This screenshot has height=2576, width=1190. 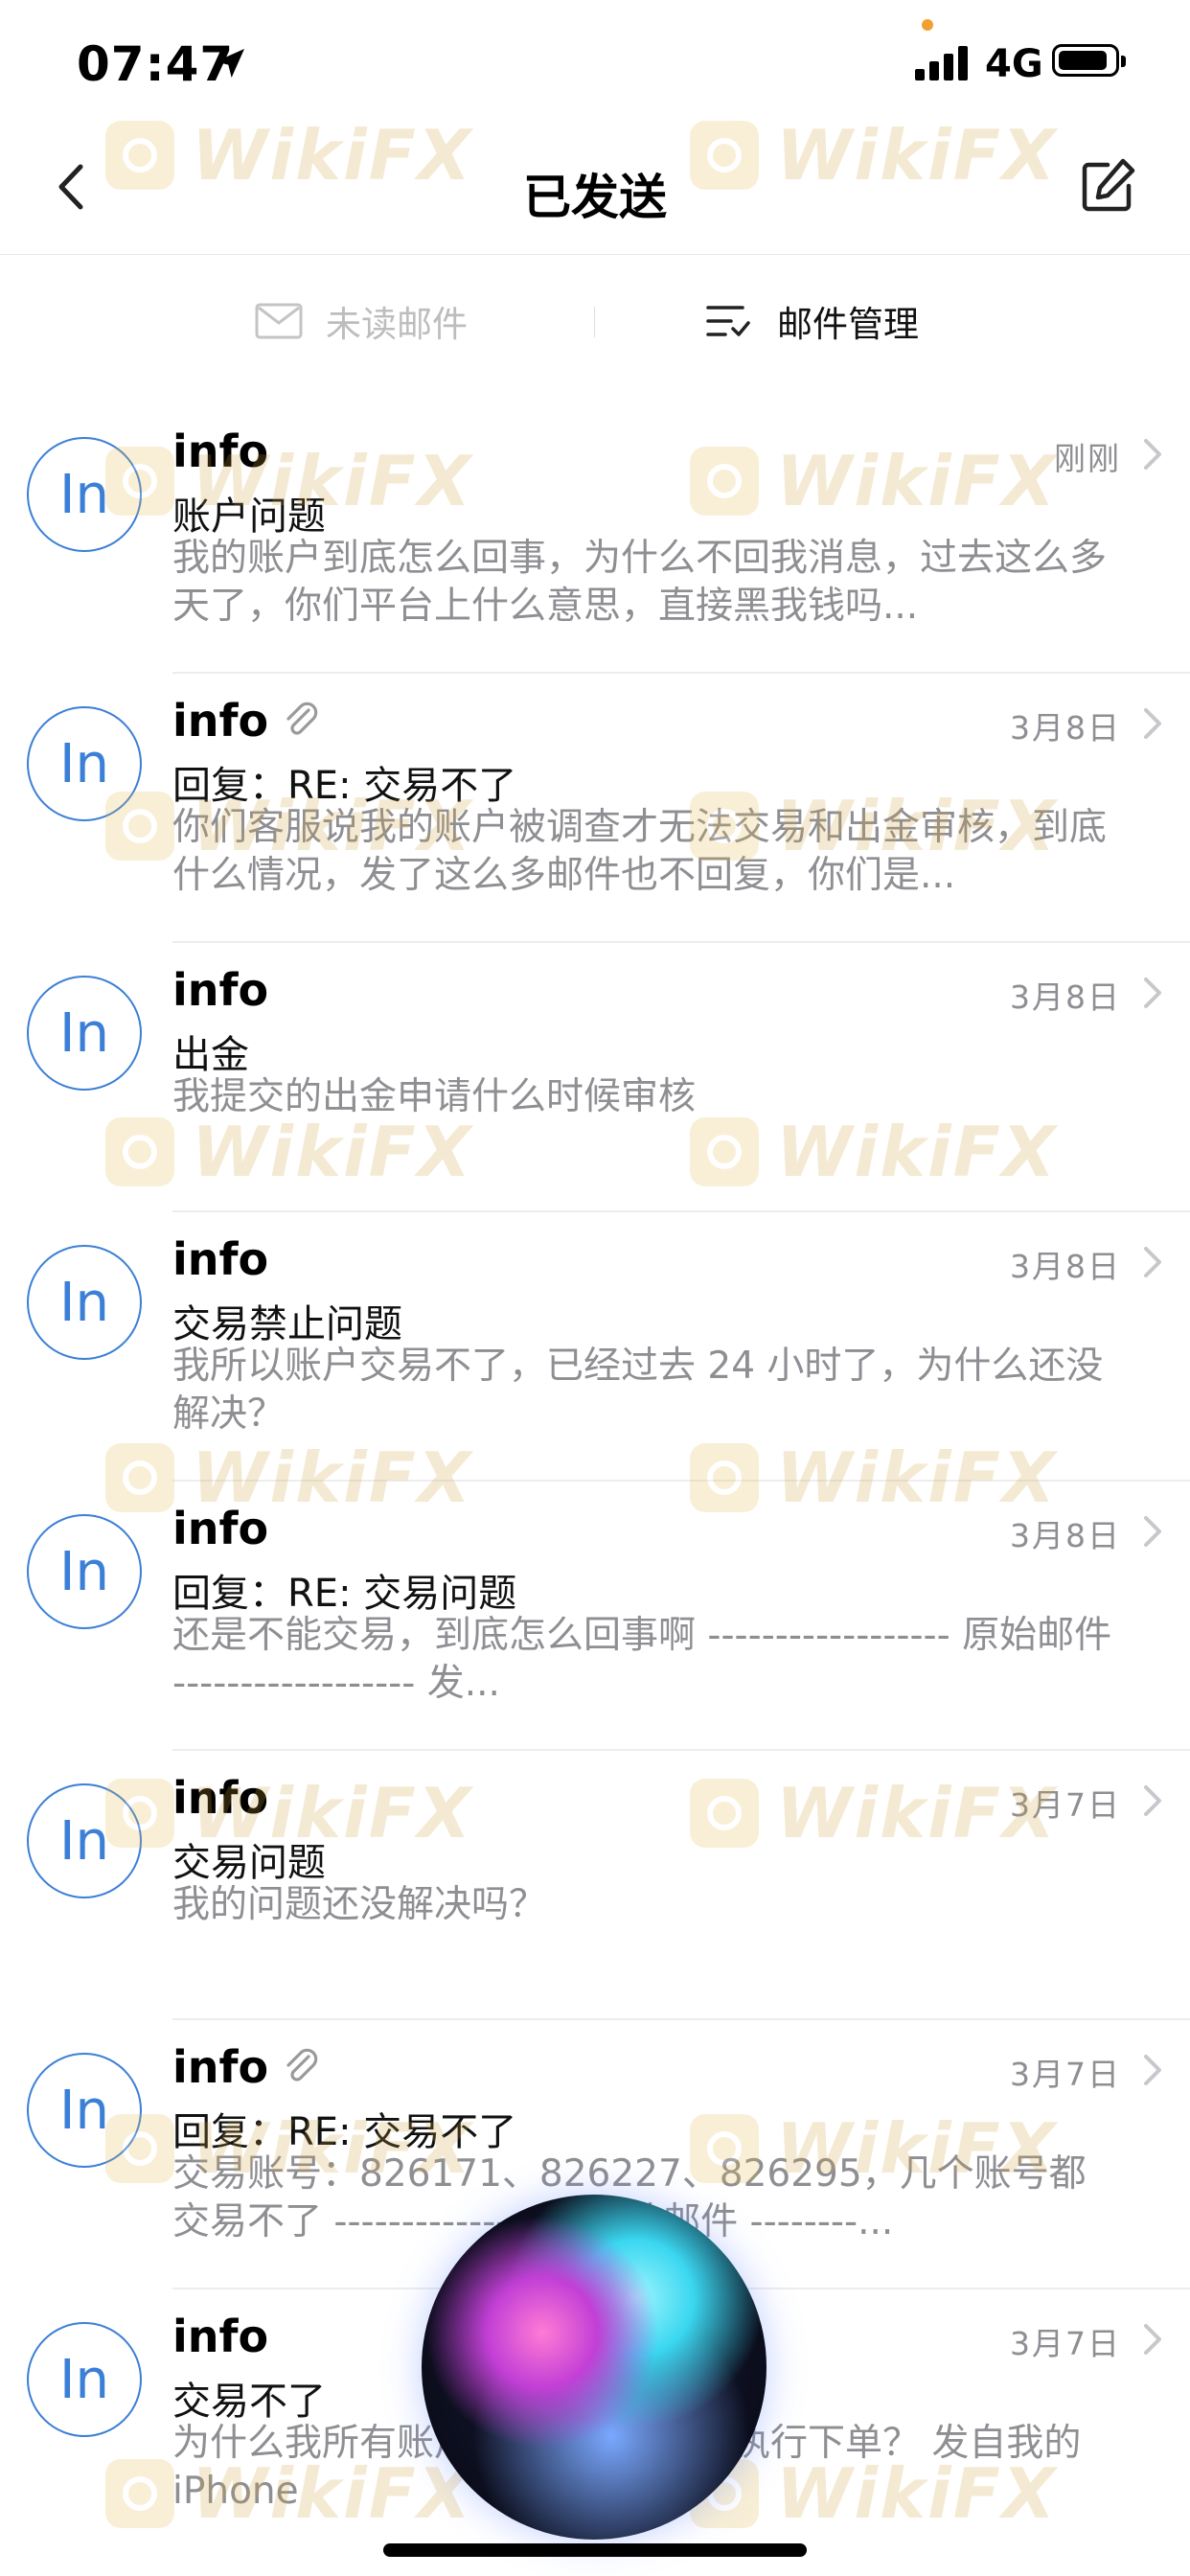 I want to click on mail-subject: 回复：RE: 交易问题, so click(x=344, y=1594).